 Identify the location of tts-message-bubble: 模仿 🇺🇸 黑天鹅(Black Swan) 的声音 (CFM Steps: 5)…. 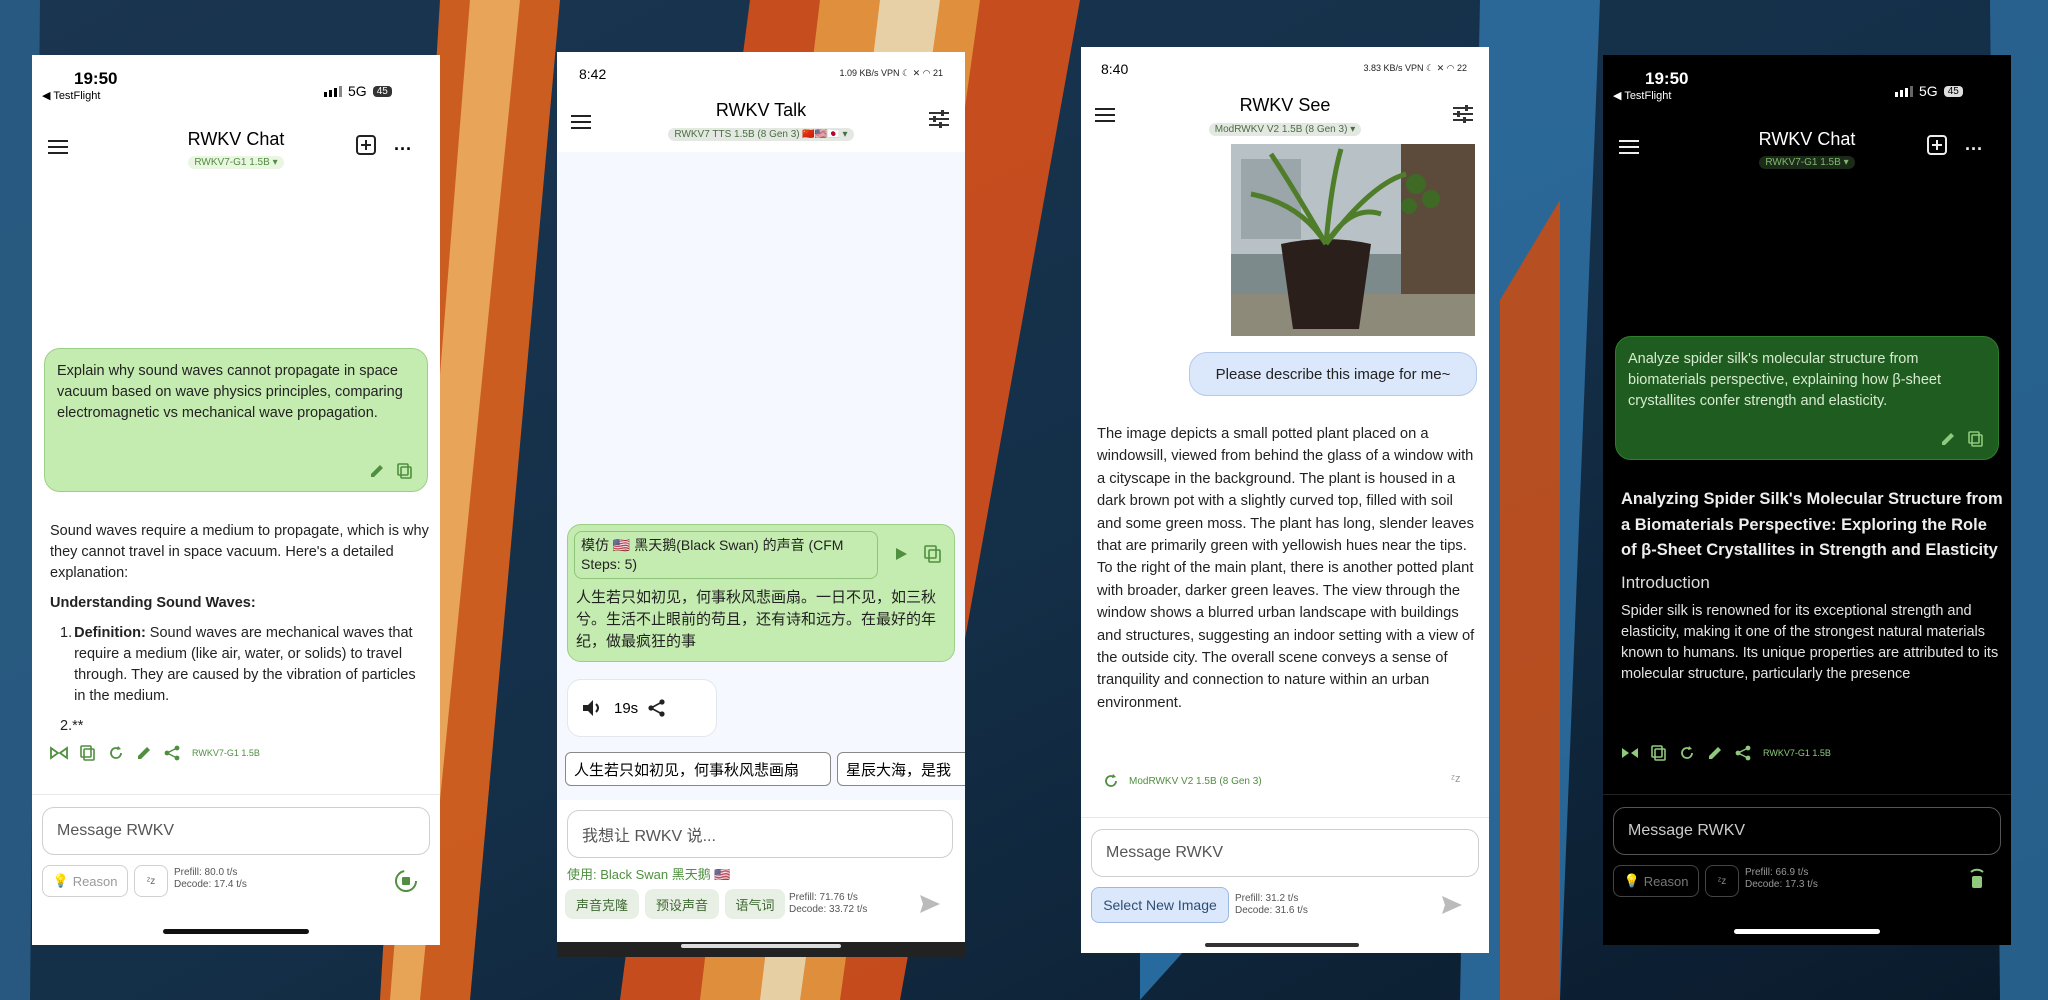
(761, 593).